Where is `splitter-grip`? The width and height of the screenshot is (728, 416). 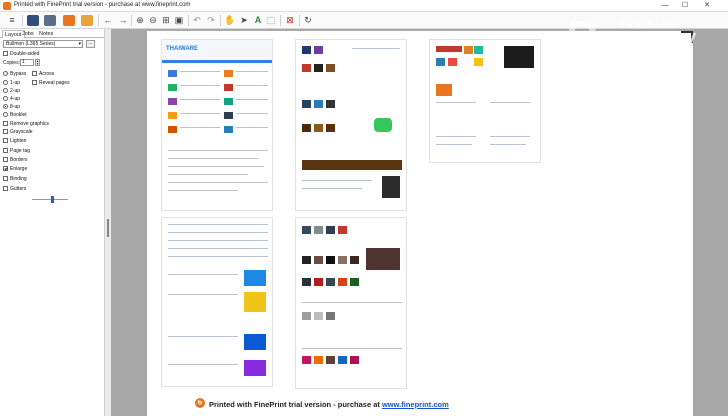
splitter-grip is located at coordinates (108, 228).